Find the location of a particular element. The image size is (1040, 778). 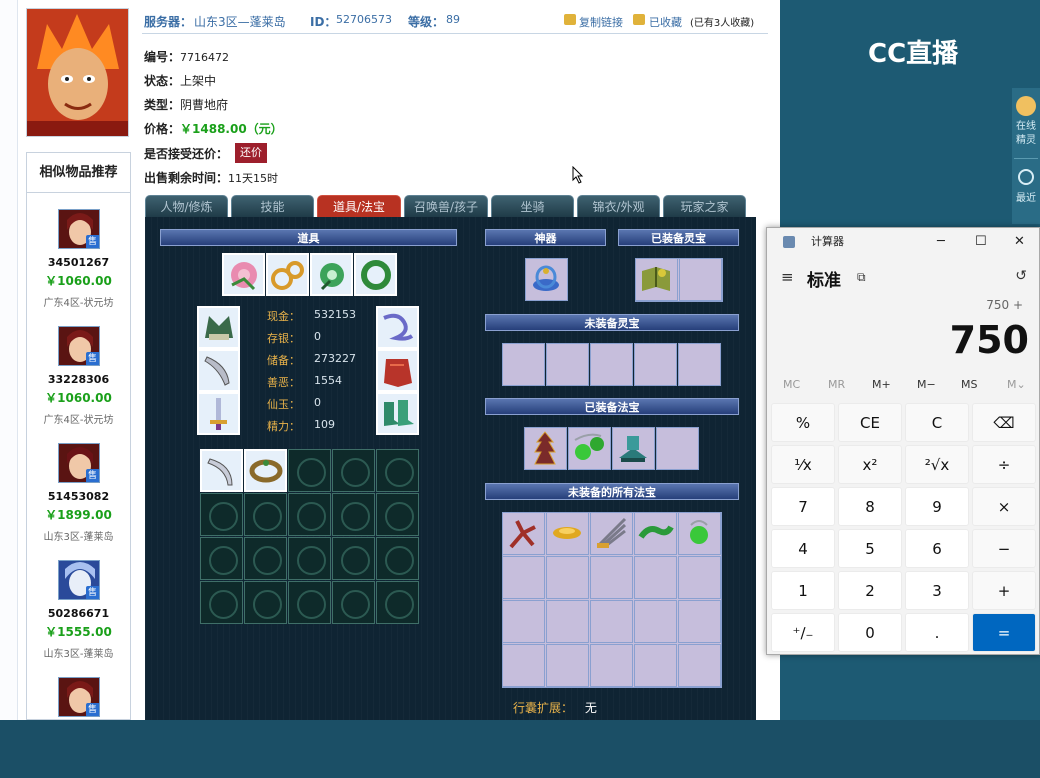

online-sprite-label: 在线精灵 is located at coordinates (1026, 134).